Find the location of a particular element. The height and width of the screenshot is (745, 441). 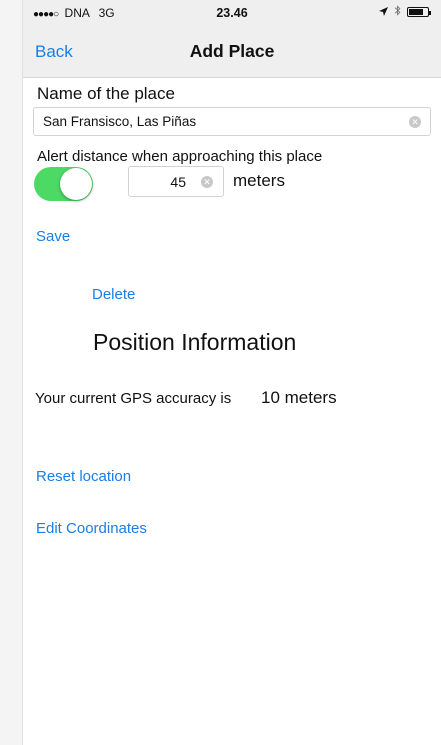

save-button: Save is located at coordinates (53, 236).